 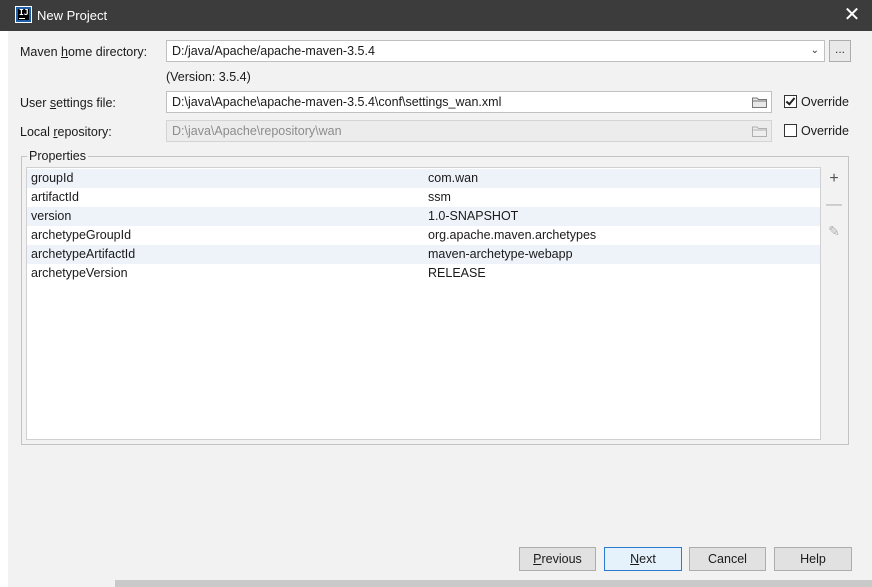 I want to click on properties-title: Properties, so click(x=57, y=156).